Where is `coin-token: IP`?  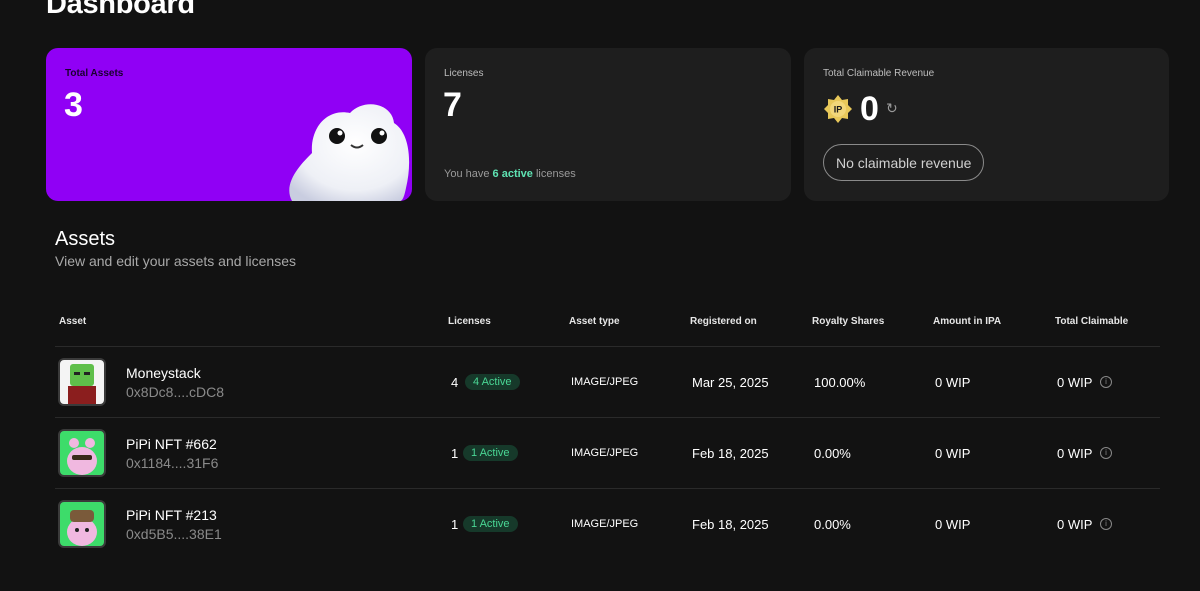
coin-token: IP is located at coordinates (838, 110).